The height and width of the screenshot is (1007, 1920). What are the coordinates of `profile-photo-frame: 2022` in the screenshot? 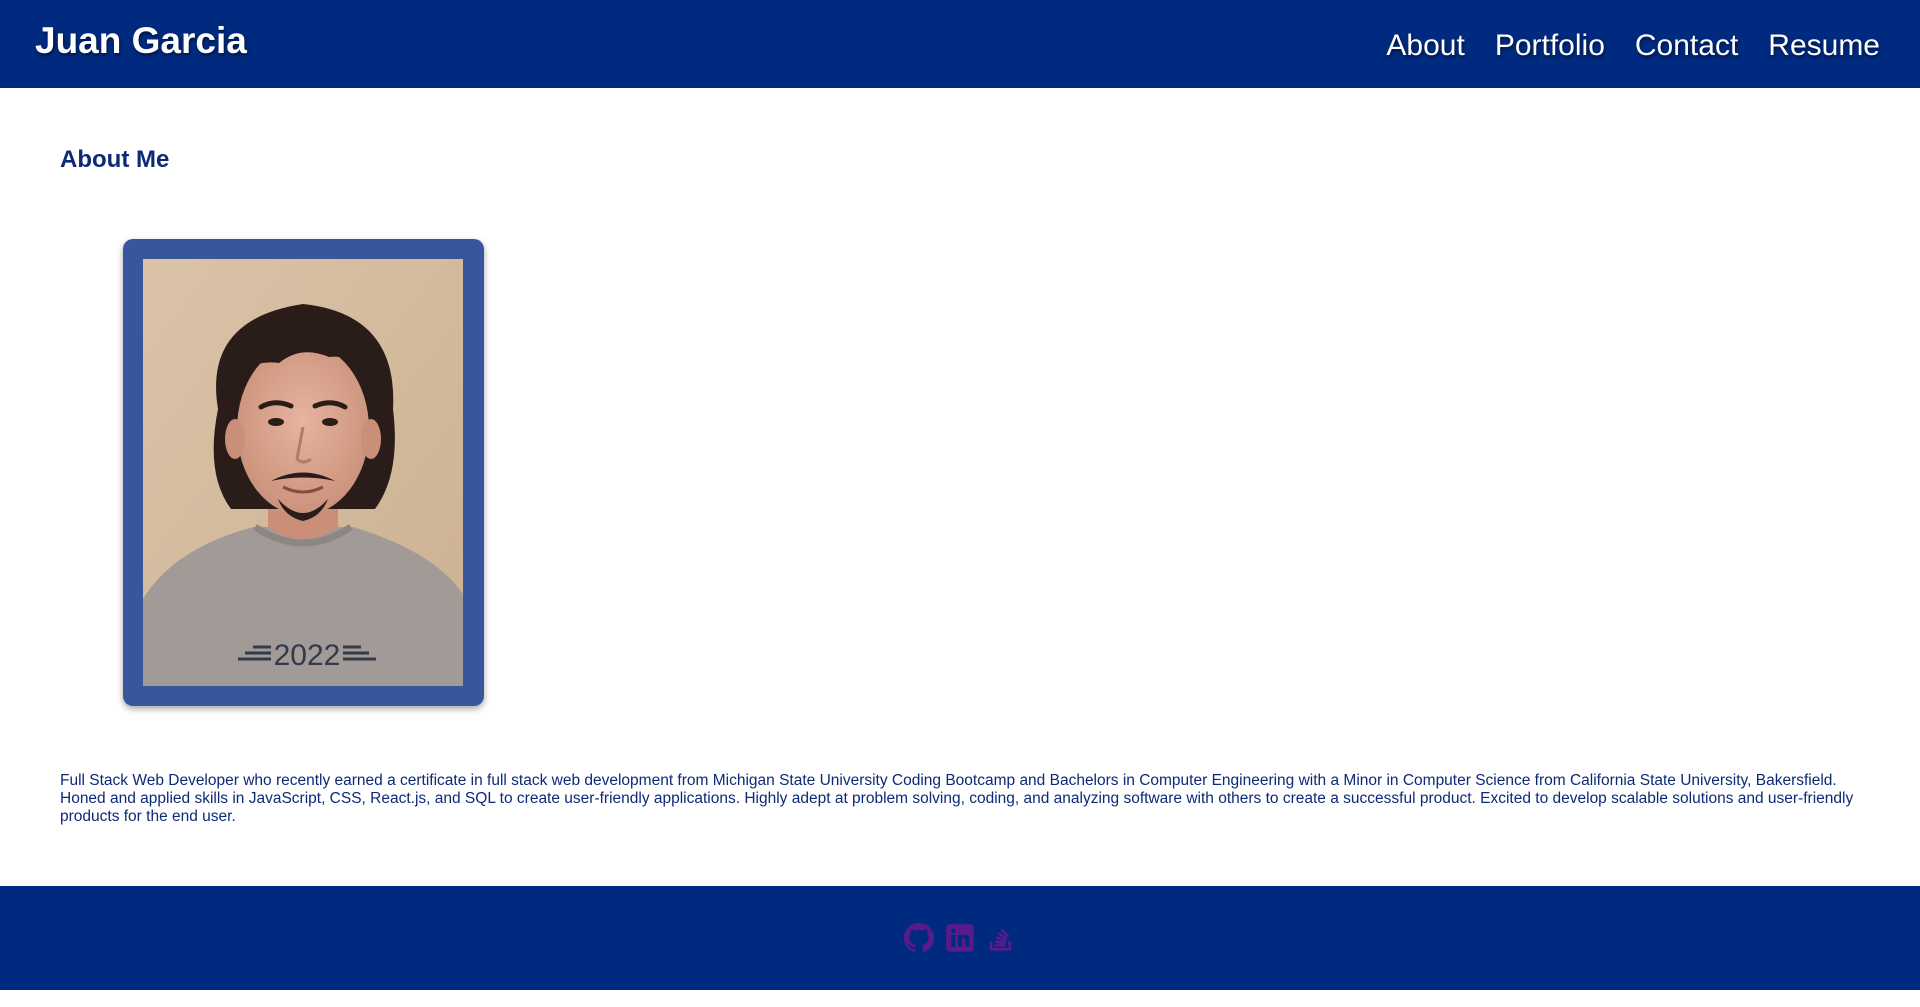 It's located at (303, 472).